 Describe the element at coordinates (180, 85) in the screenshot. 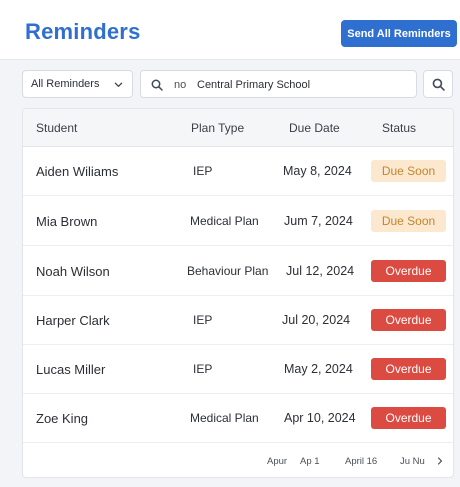

I see `search-prefix: no` at that location.